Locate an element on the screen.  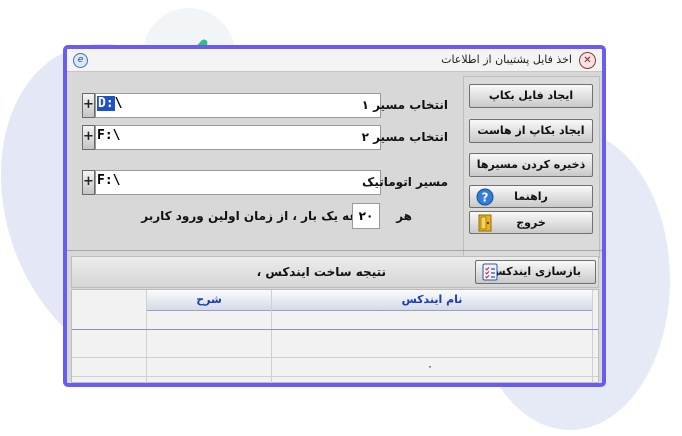
browse-path1-button: + is located at coordinates (88, 105).